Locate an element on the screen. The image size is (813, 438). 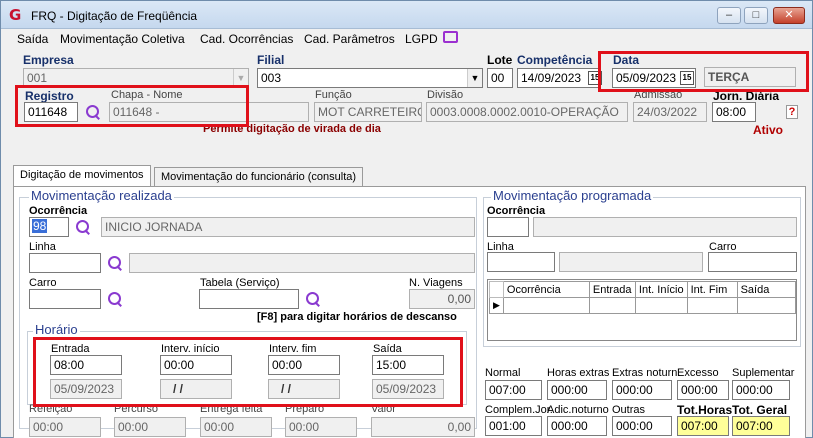
prog-linha-field is located at coordinates (521, 262).